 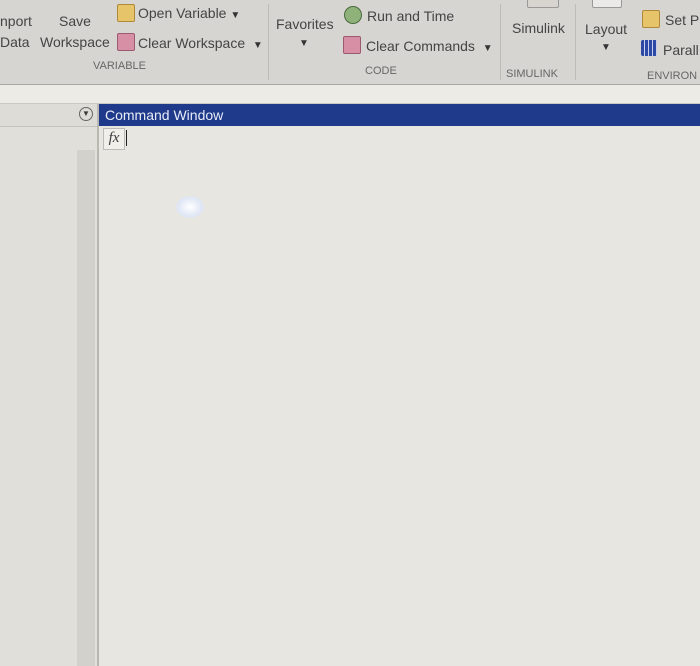 What do you see at coordinates (682, 20) in the screenshot?
I see `set-path-button: Set P` at bounding box center [682, 20].